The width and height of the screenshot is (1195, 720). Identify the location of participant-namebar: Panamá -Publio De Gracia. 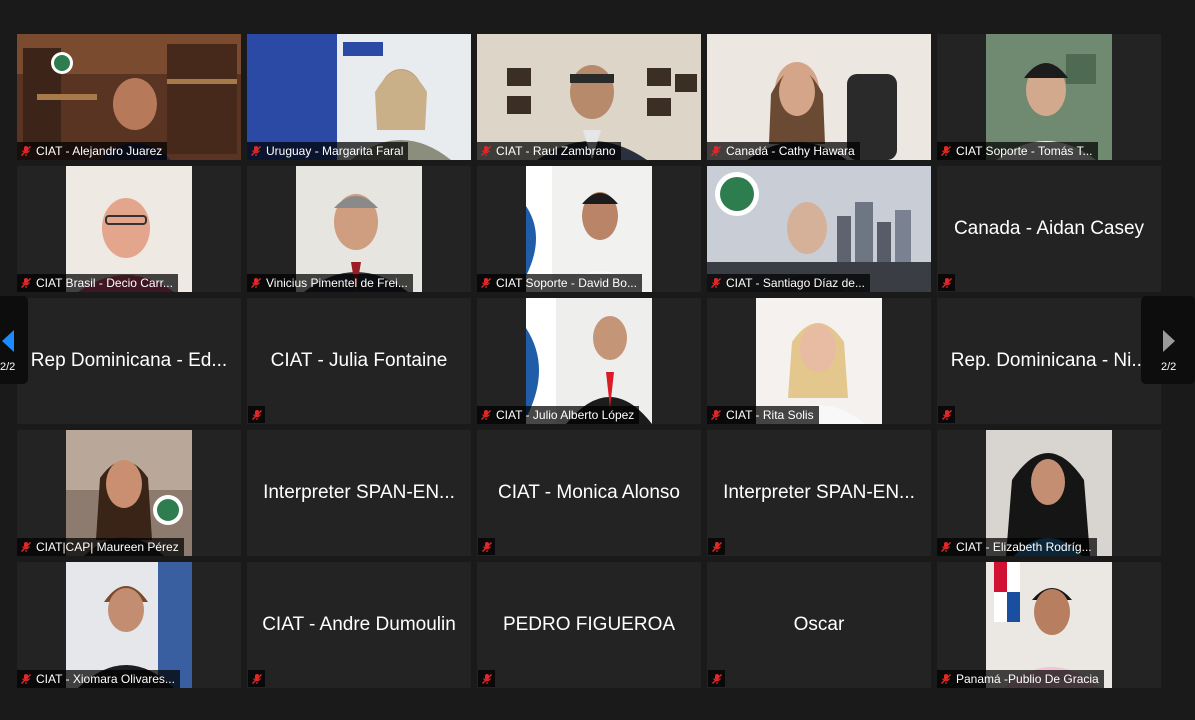
(1020, 679).